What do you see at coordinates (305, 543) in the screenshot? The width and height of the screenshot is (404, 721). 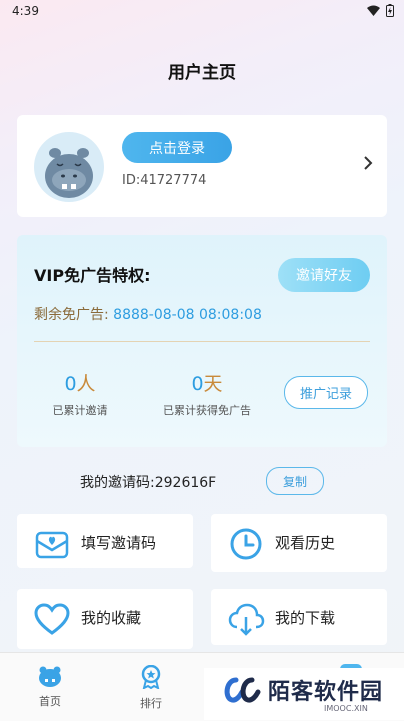 I see `menu-label: 观看历史` at bounding box center [305, 543].